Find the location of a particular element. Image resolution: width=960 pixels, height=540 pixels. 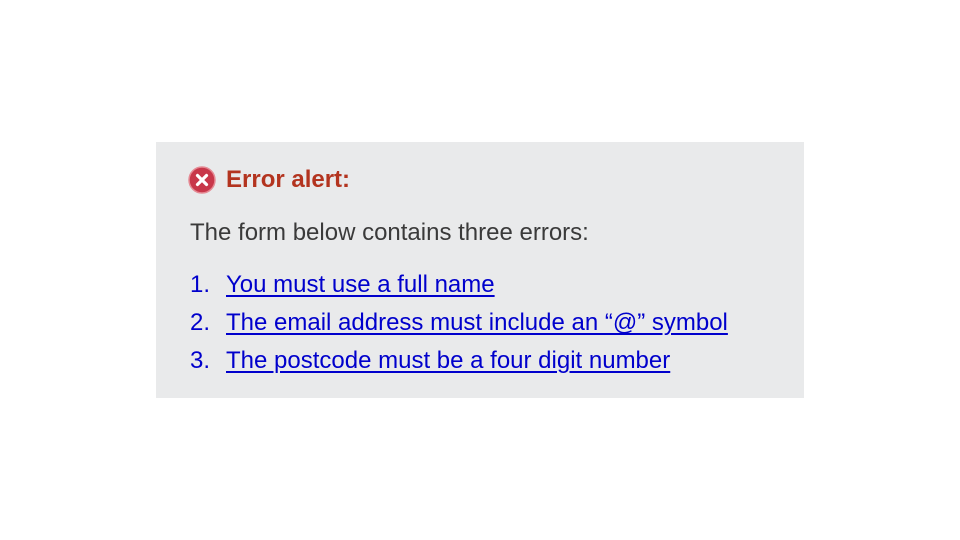

alert-header: Error alert: is located at coordinates (269, 180).